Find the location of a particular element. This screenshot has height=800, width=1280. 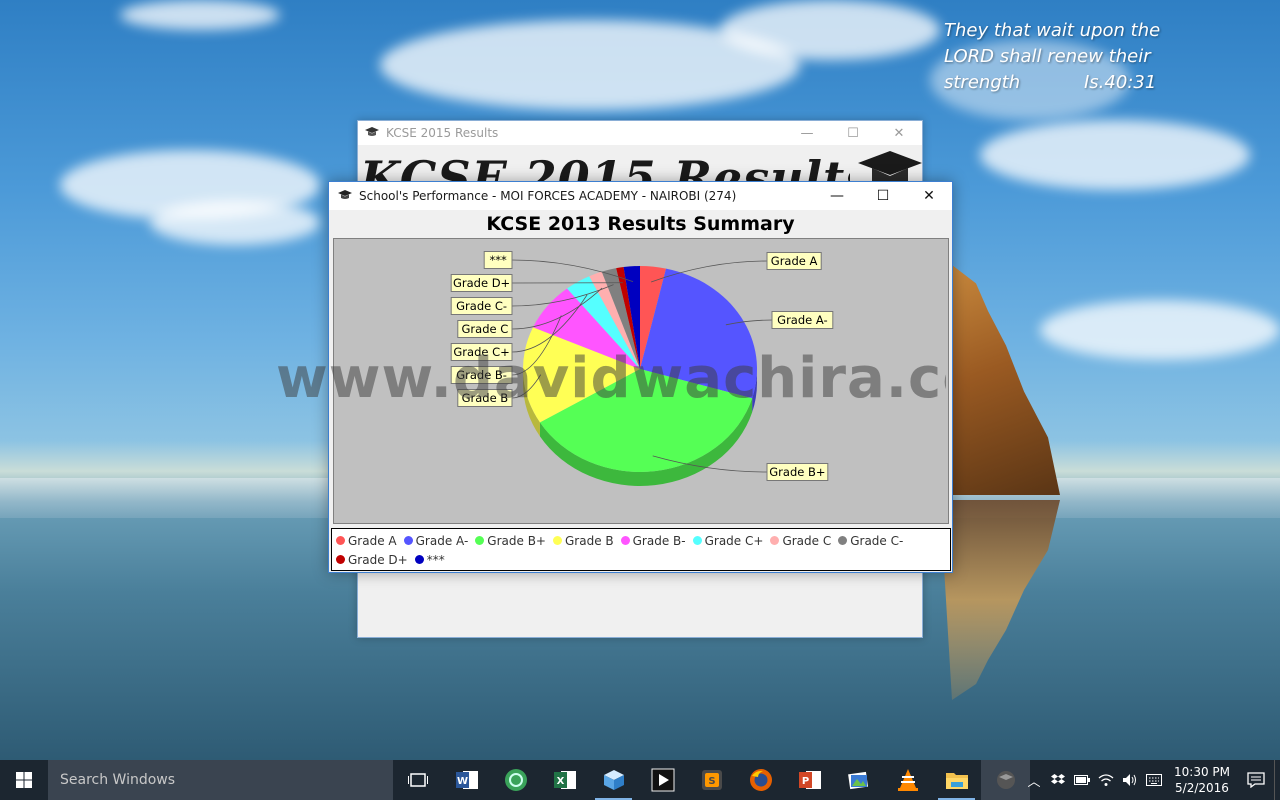

legend-label: Grade A is located at coordinates (372, 540).